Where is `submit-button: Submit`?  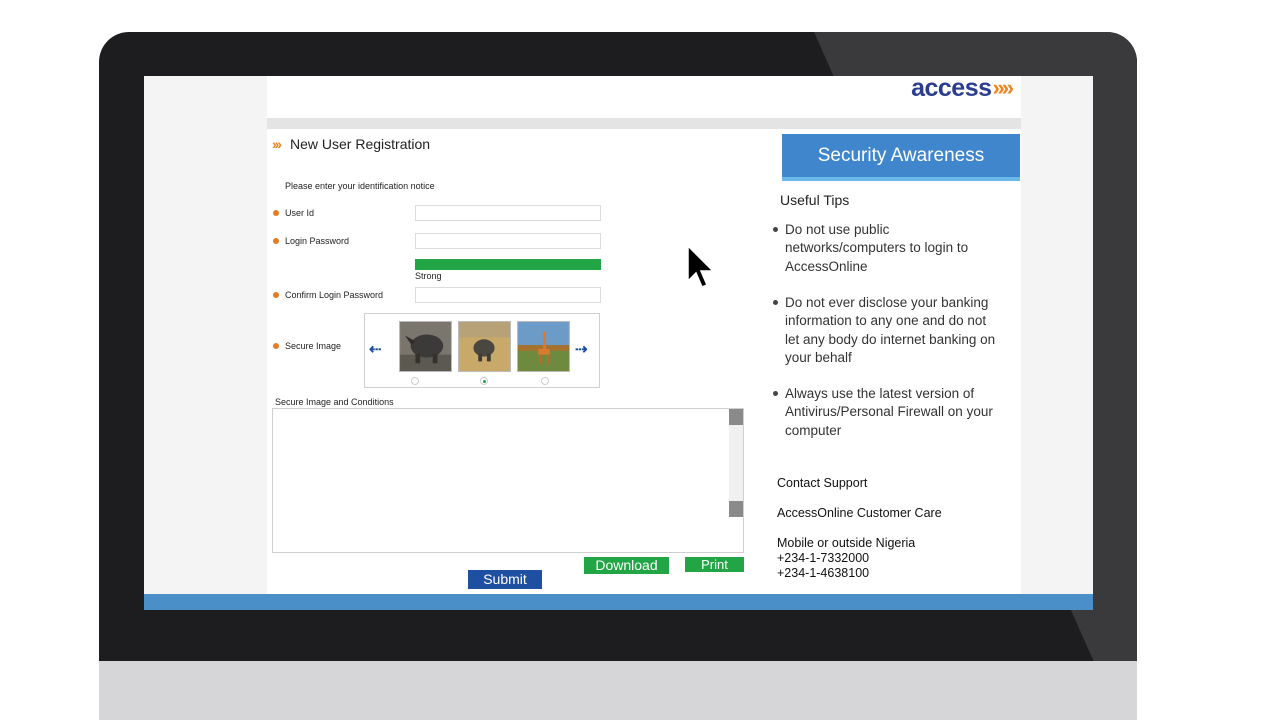 submit-button: Submit is located at coordinates (505, 579).